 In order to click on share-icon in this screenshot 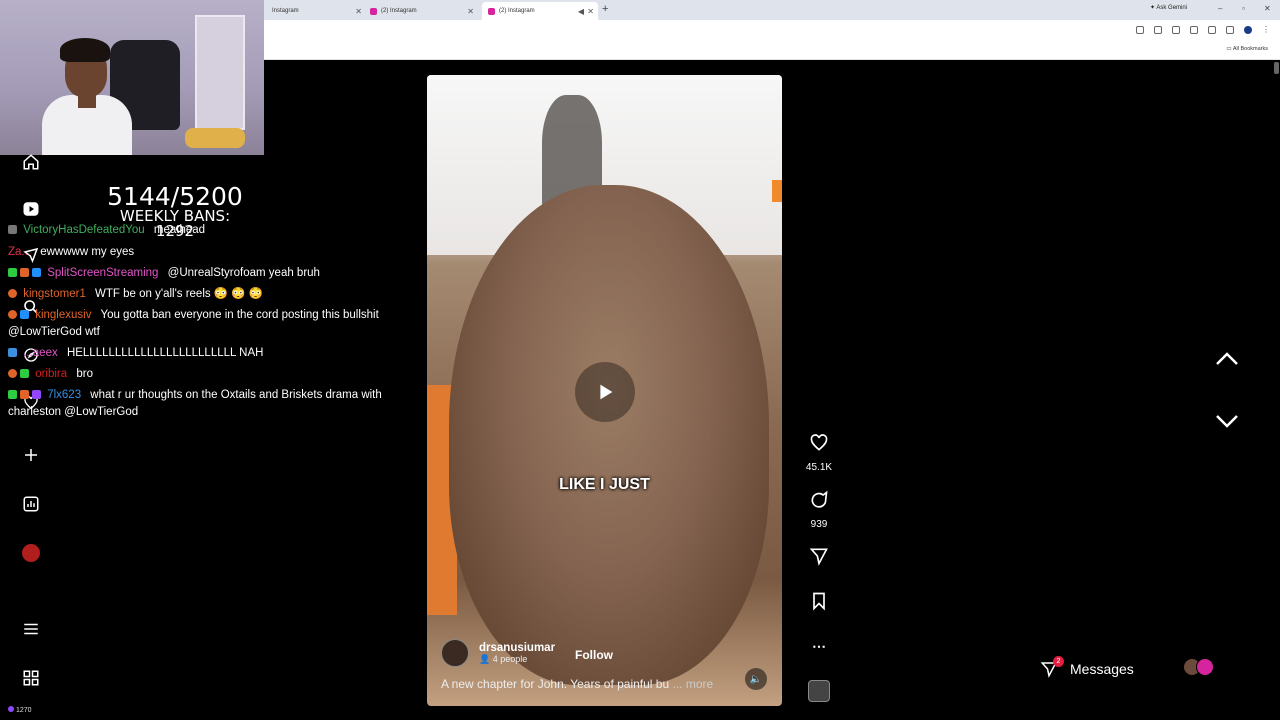, I will do `click(818, 557)`.